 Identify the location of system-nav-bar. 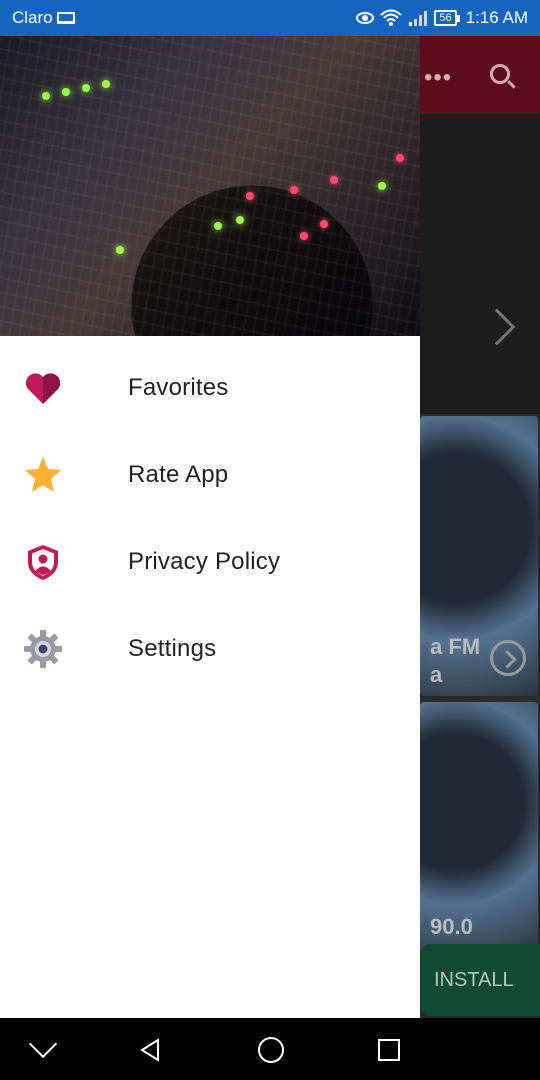
(270, 1049).